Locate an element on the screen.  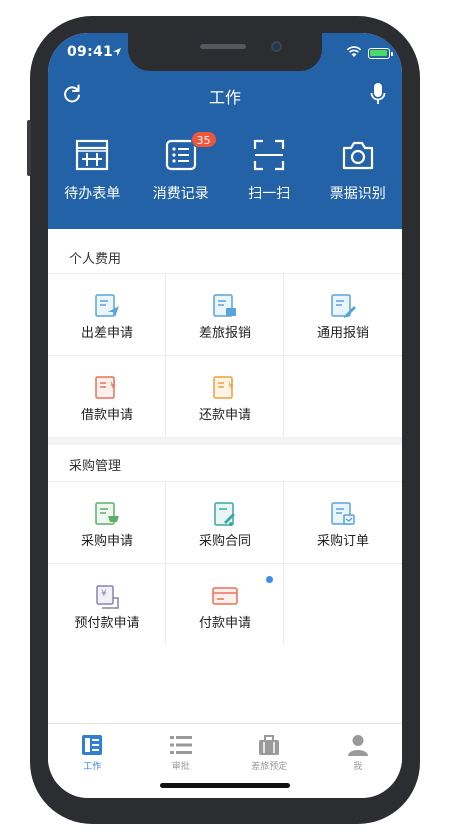
grid-item-purchase-contract: 采购合同 is located at coordinates (225, 522).